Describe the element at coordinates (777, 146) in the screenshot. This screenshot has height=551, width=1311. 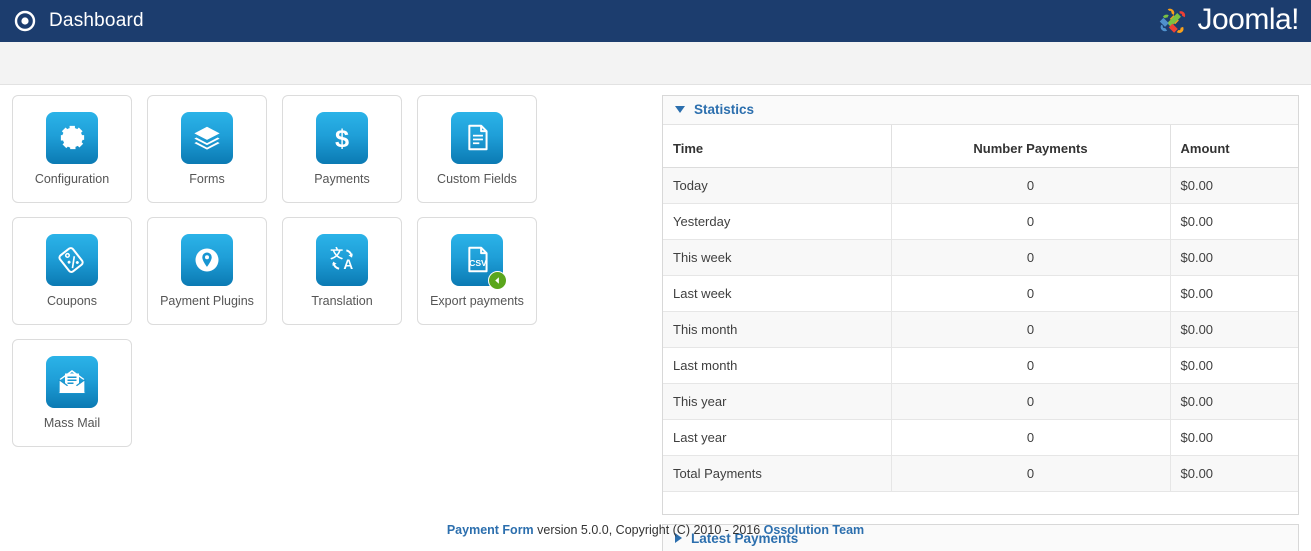
I see `column-header-time: Time` at that location.